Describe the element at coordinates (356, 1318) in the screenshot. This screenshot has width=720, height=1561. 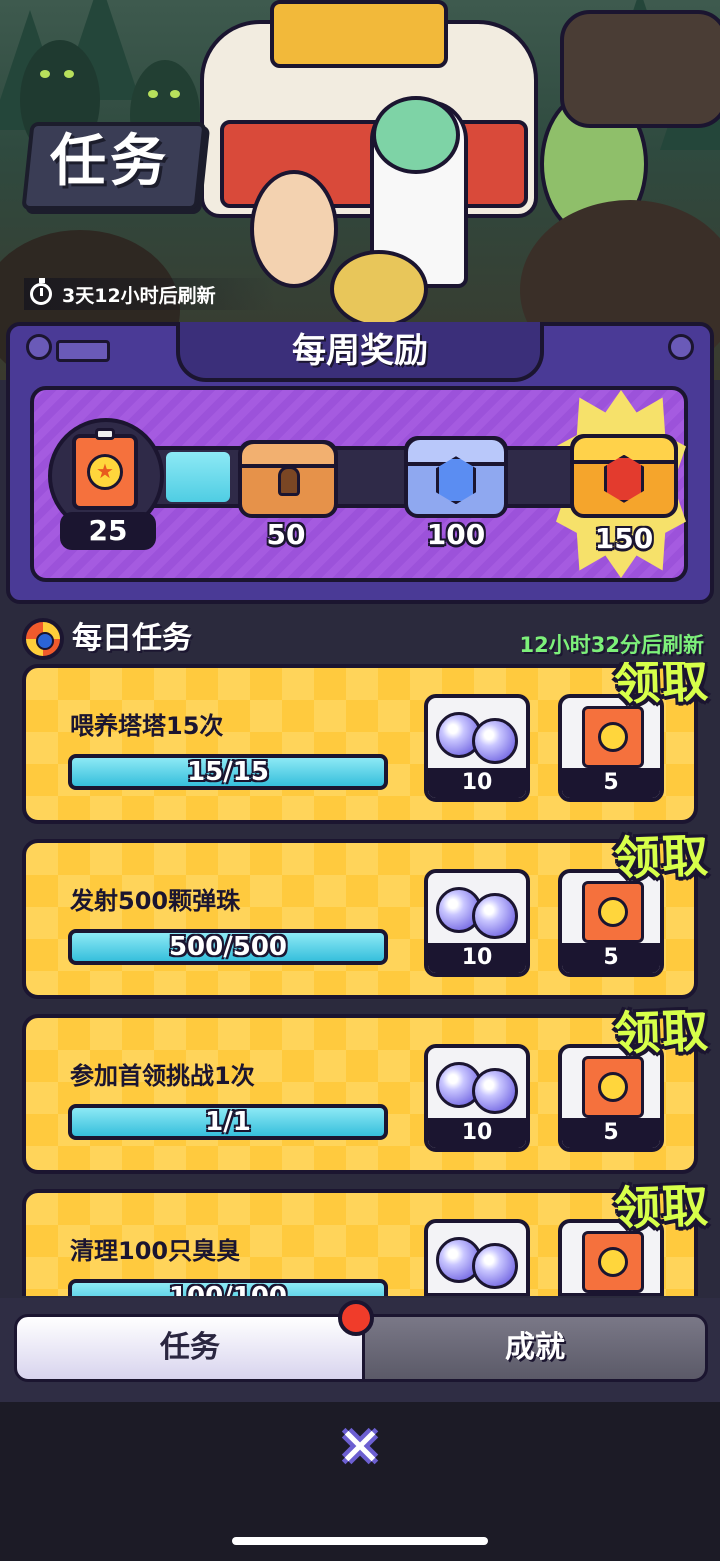
I see `notification-dot` at that location.